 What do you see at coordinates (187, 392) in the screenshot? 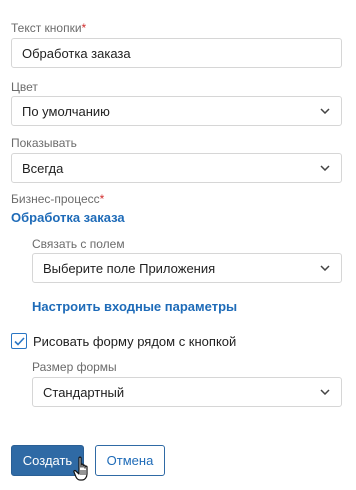
I see `form-size-select: Стандартный` at bounding box center [187, 392].